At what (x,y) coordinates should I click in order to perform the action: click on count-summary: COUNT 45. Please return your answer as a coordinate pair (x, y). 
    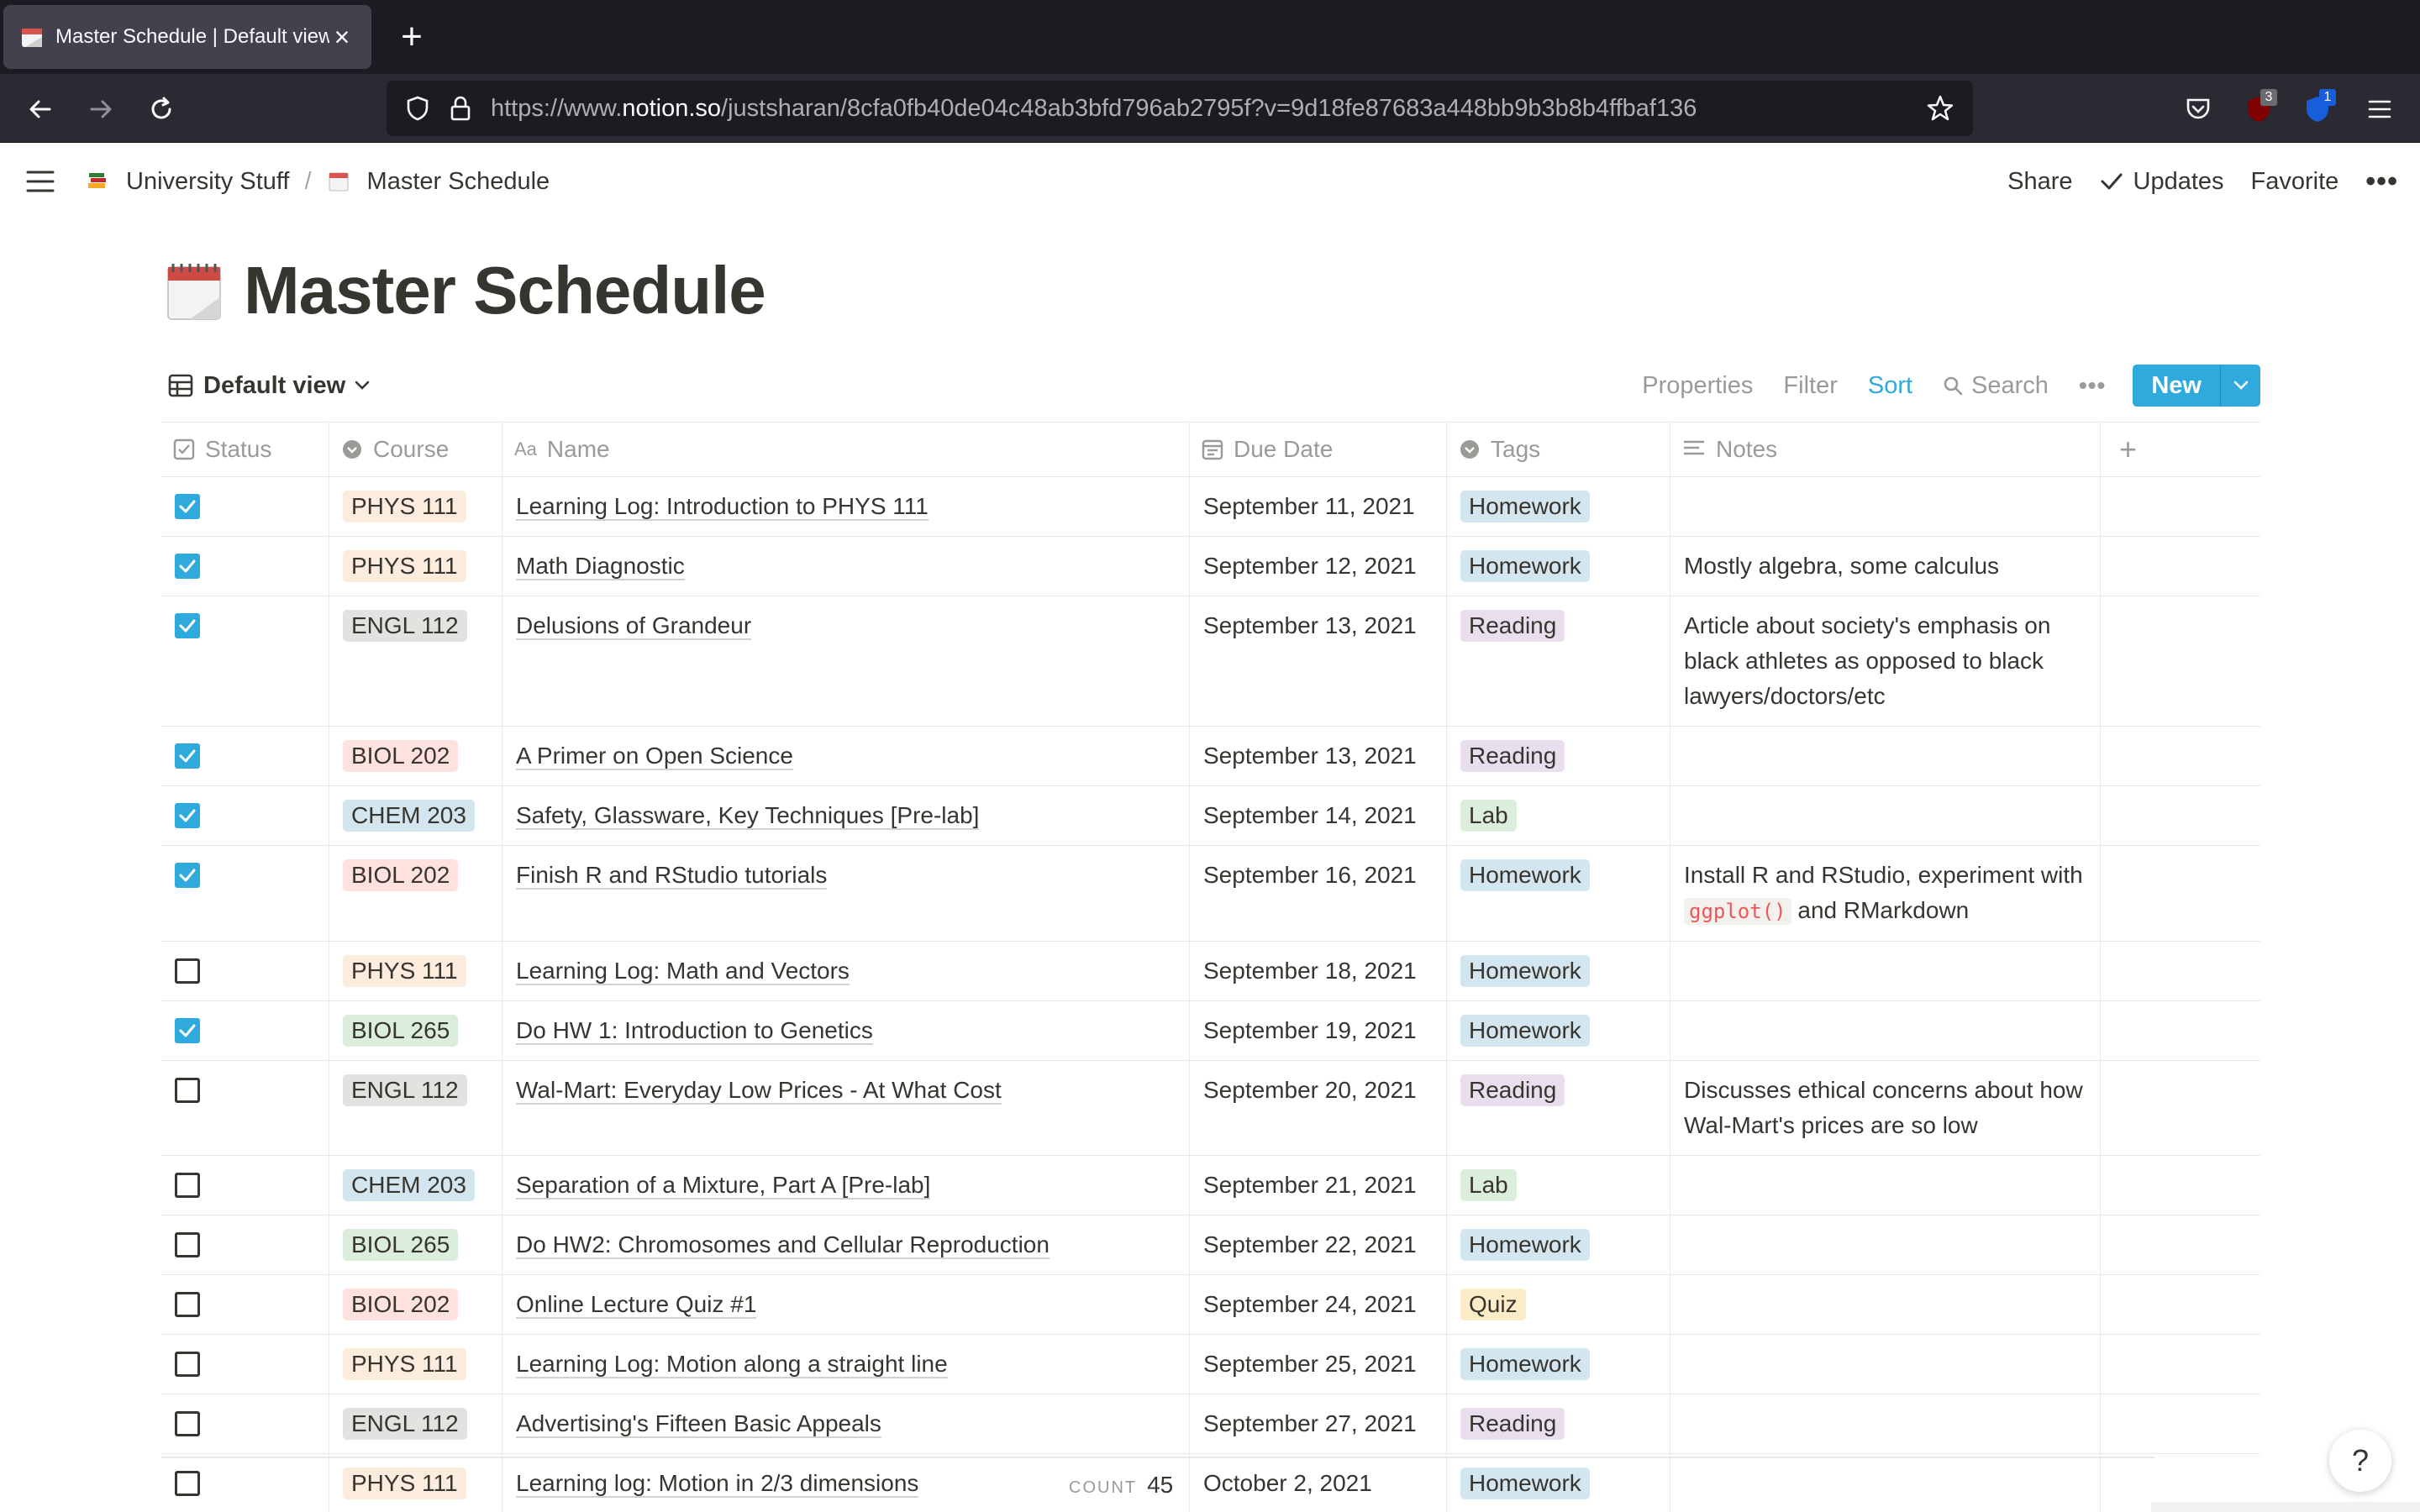
    Looking at the image, I should click on (1121, 1485).